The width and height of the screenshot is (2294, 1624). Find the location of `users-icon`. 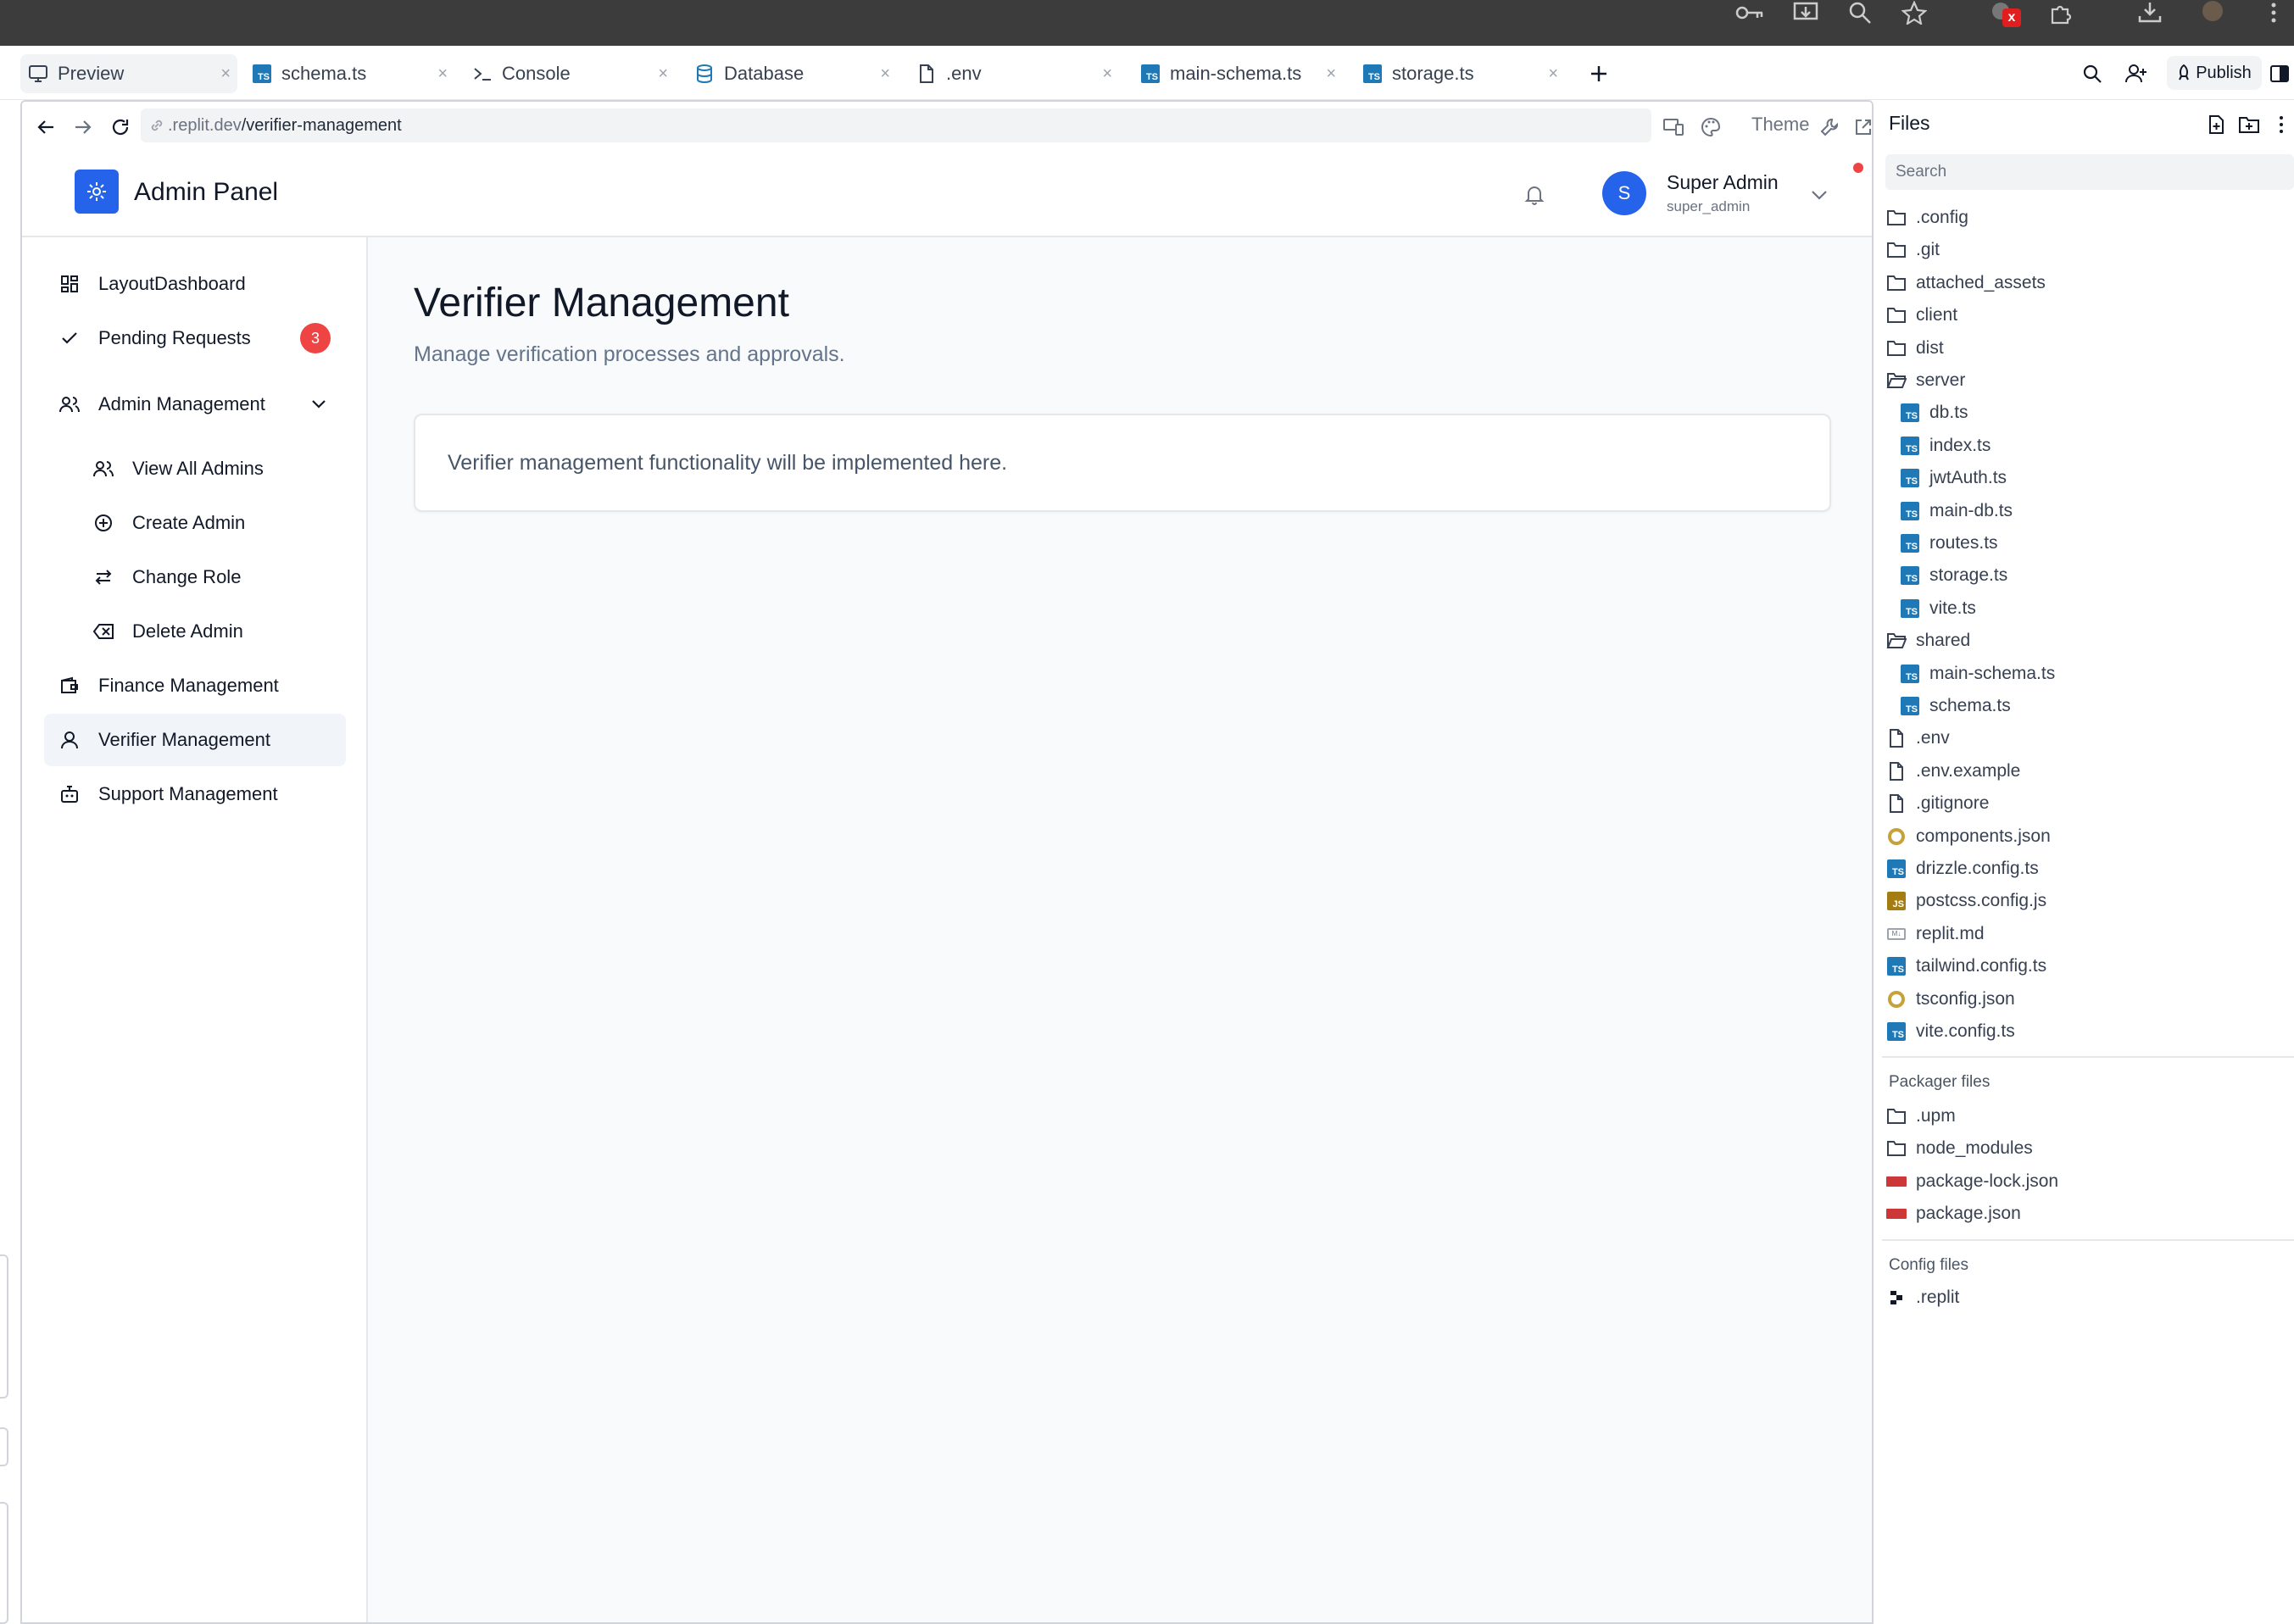

users-icon is located at coordinates (103, 469).